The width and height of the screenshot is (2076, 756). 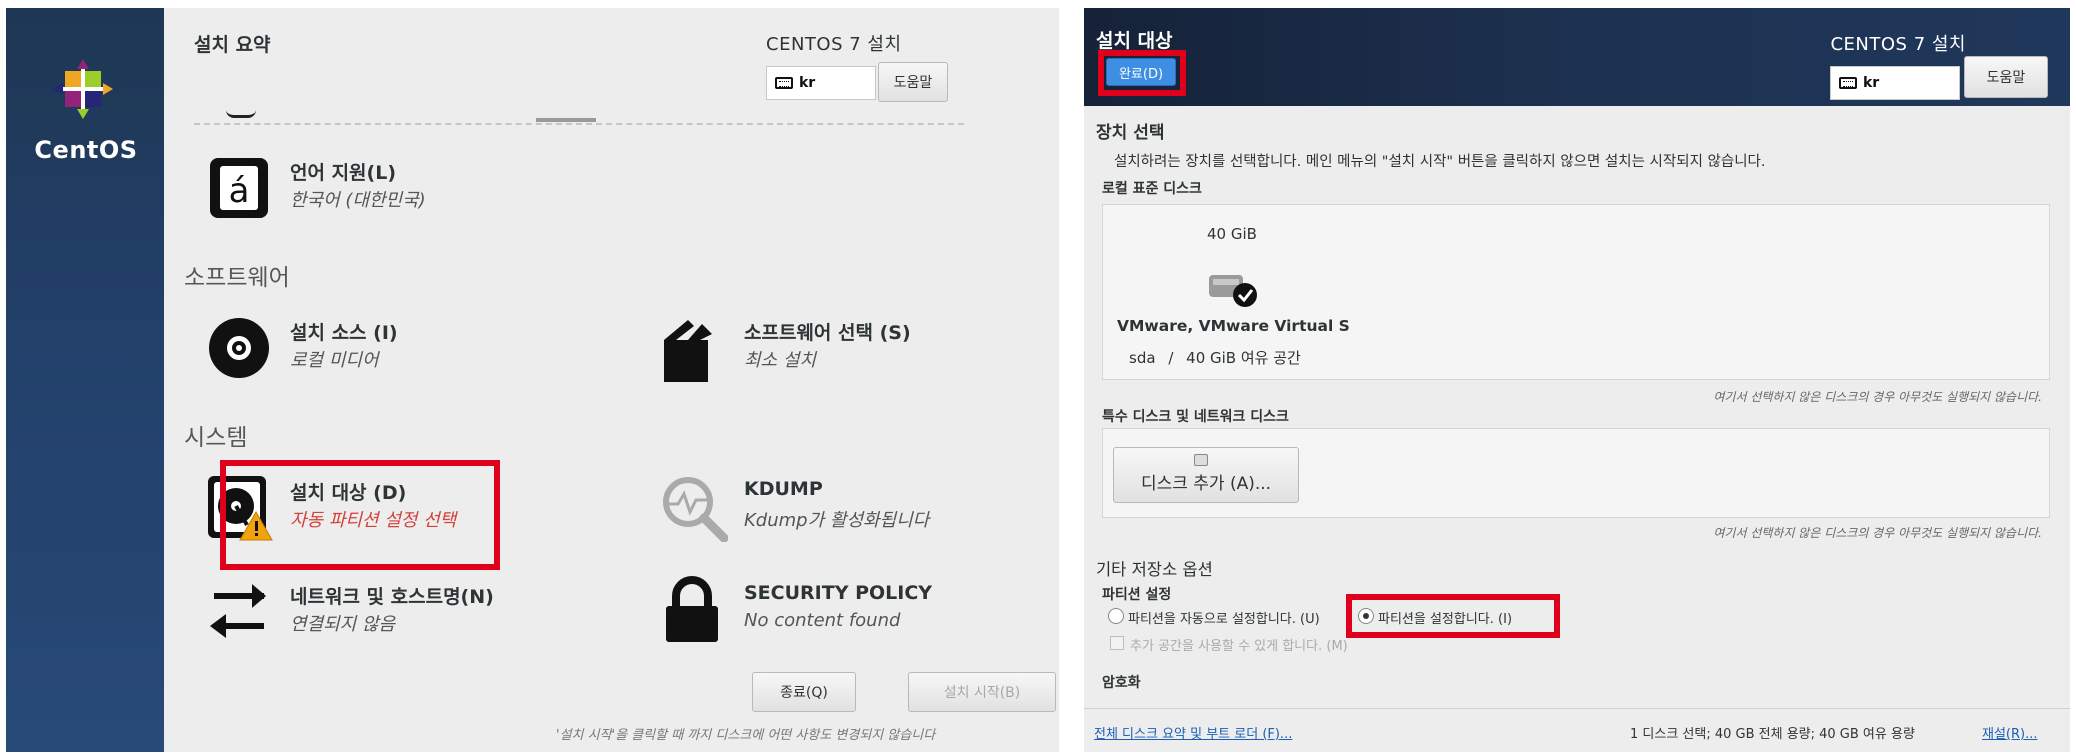 I want to click on disk-small-icon, so click(x=1201, y=460).